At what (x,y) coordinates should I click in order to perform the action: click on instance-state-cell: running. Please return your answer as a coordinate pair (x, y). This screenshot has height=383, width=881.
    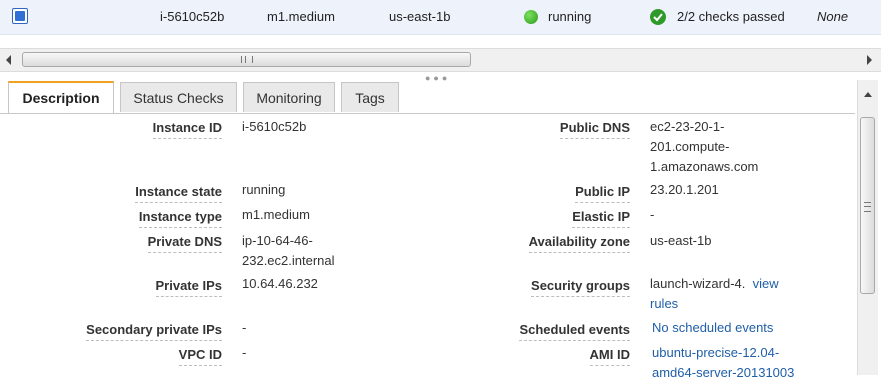
    Looking at the image, I should click on (570, 16).